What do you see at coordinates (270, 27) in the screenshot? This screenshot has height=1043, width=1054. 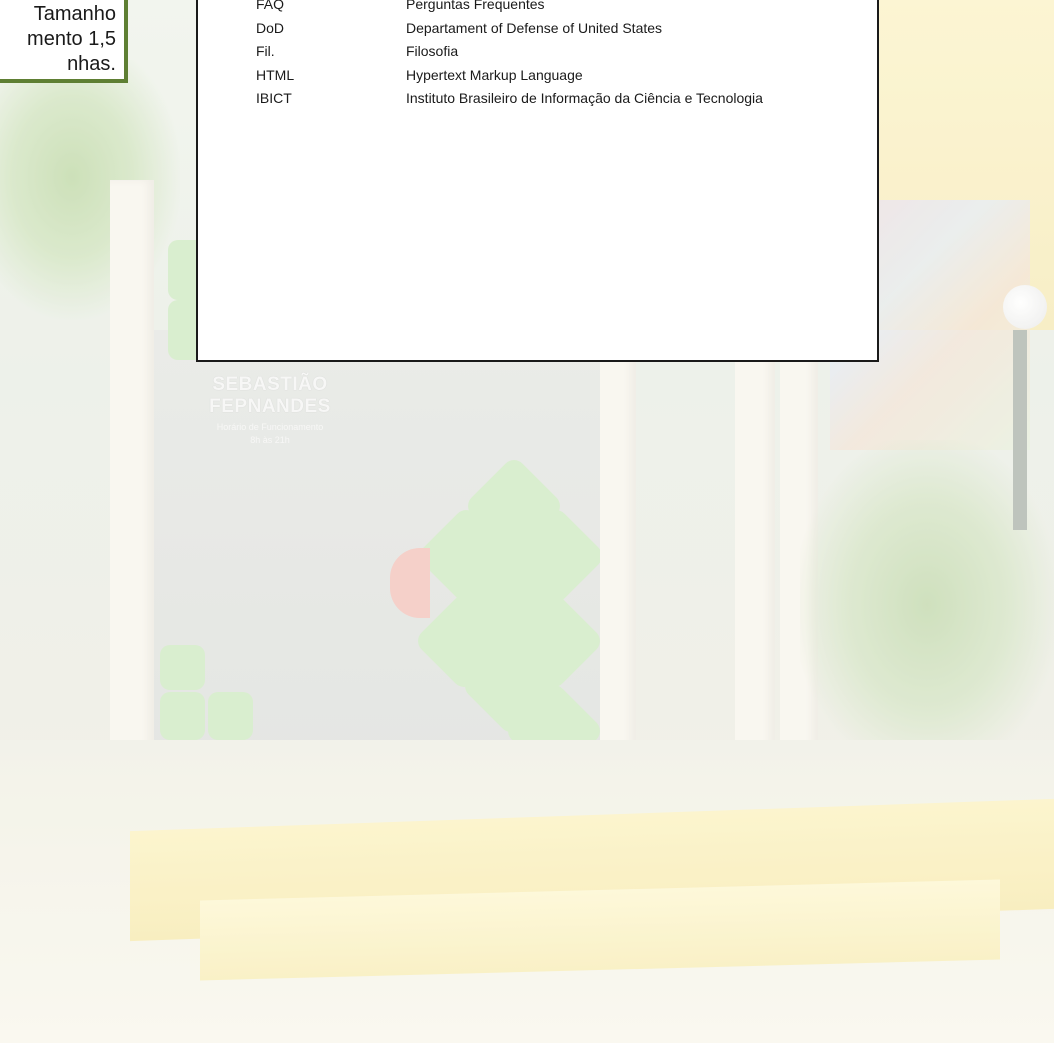 I see `abbreviation-term: DoD` at bounding box center [270, 27].